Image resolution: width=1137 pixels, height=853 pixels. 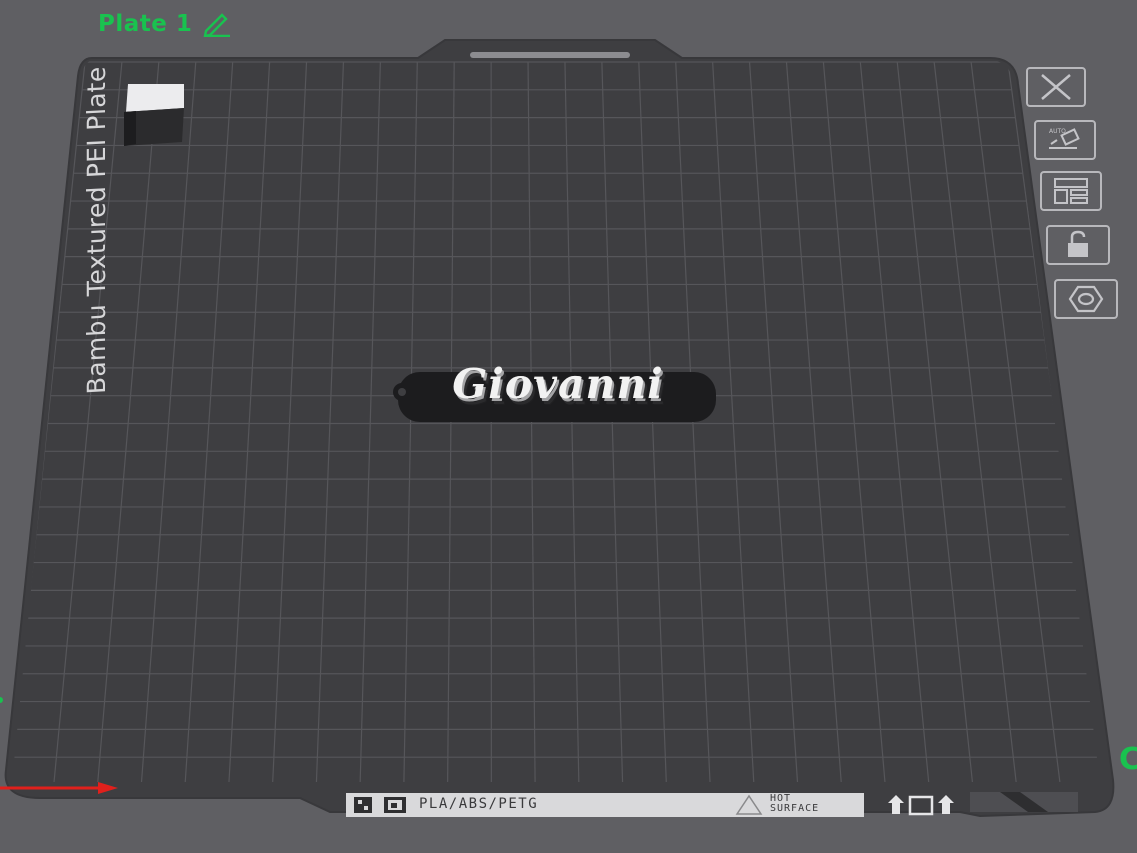 I want to click on close-icon, so click(x=1056, y=87).